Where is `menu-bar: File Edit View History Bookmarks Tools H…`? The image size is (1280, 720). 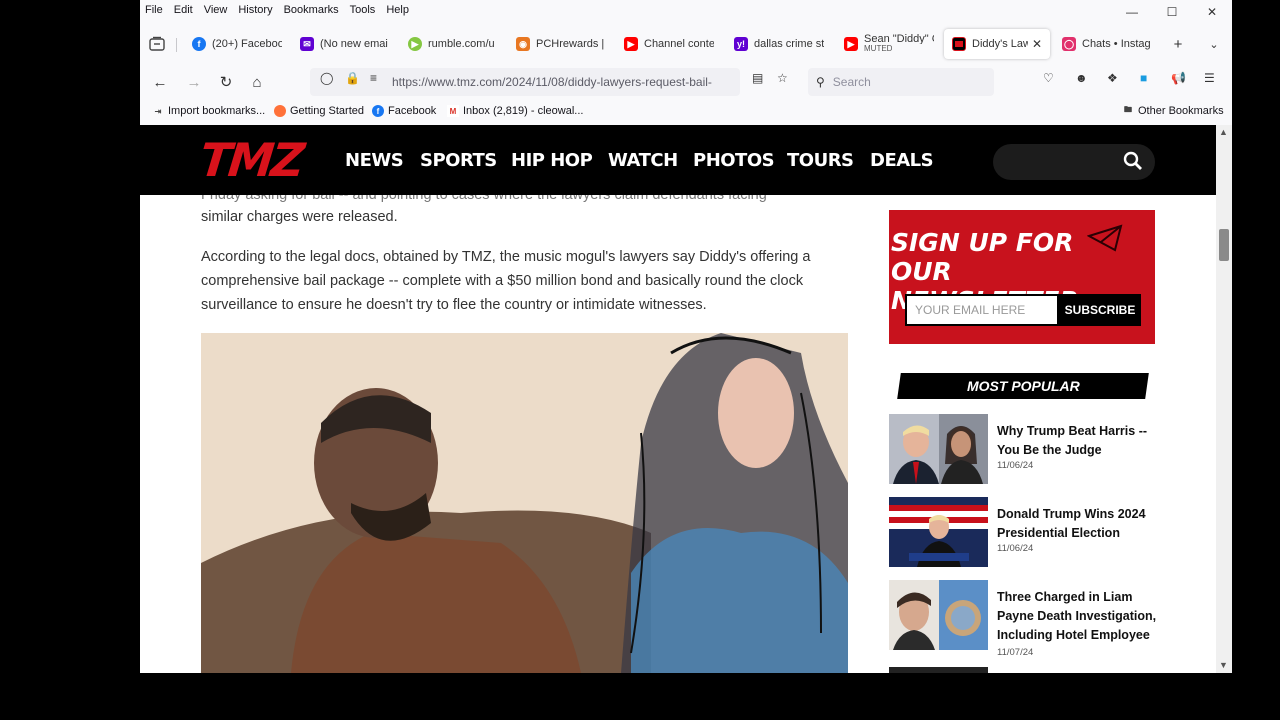
menu-bar: File Edit View History Bookmarks Tools H… is located at coordinates (686, 10).